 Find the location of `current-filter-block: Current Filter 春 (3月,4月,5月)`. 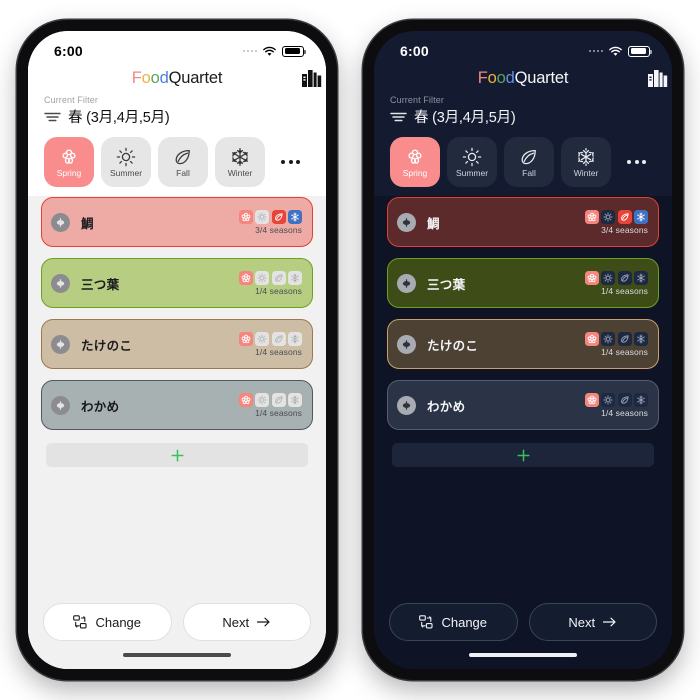

current-filter-block: Current Filter 春 (3月,4月,5月) is located at coordinates (177, 114).